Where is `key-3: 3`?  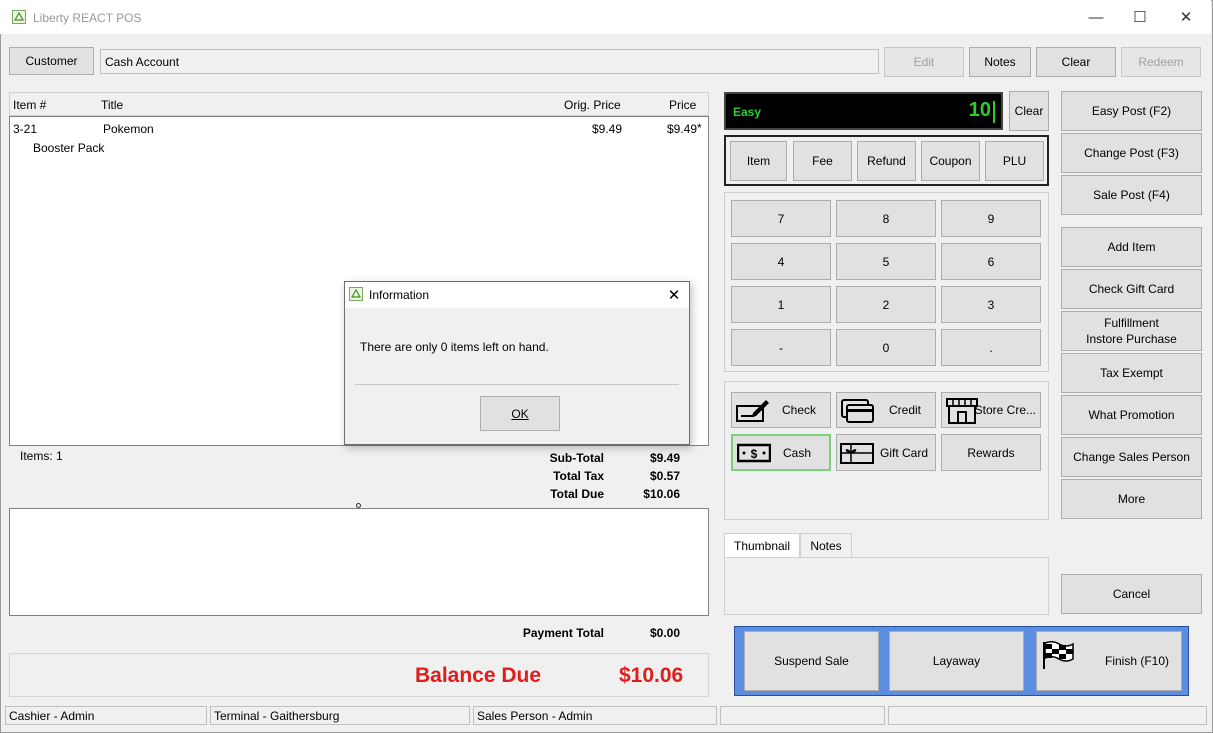 key-3: 3 is located at coordinates (991, 304).